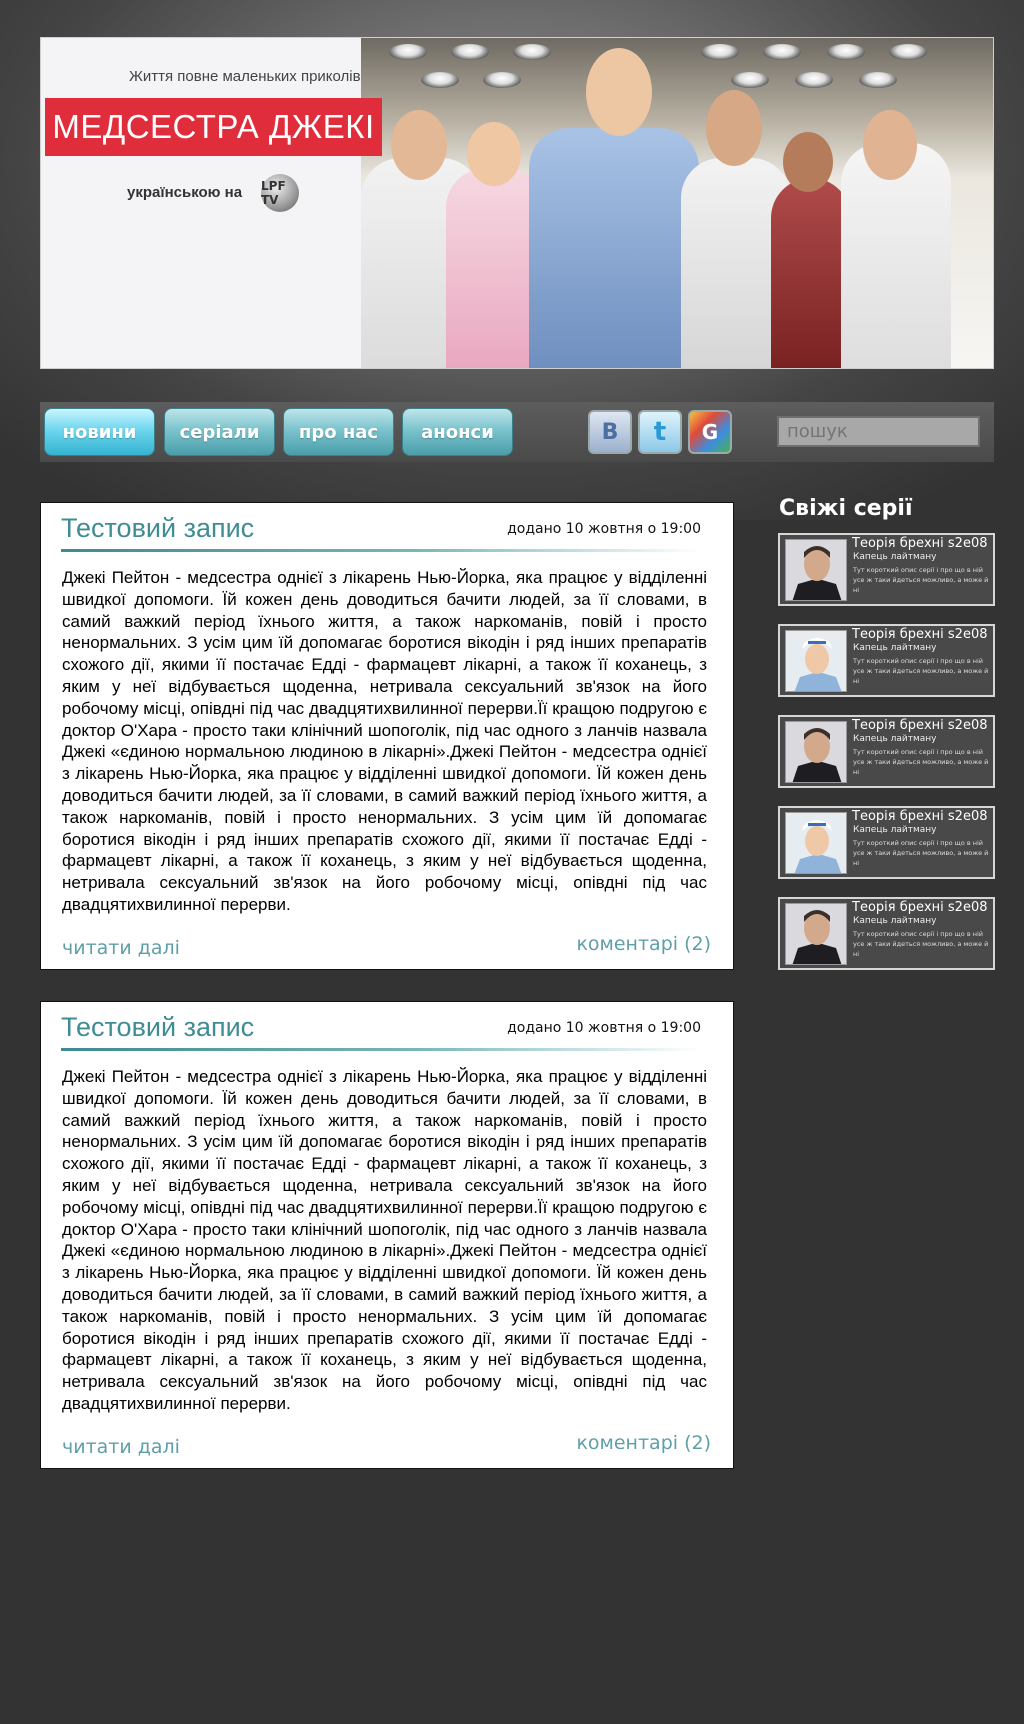 The image size is (1024, 1724). Describe the element at coordinates (846, 508) in the screenshot. I see `sidebar-title: Свіжі серії` at that location.